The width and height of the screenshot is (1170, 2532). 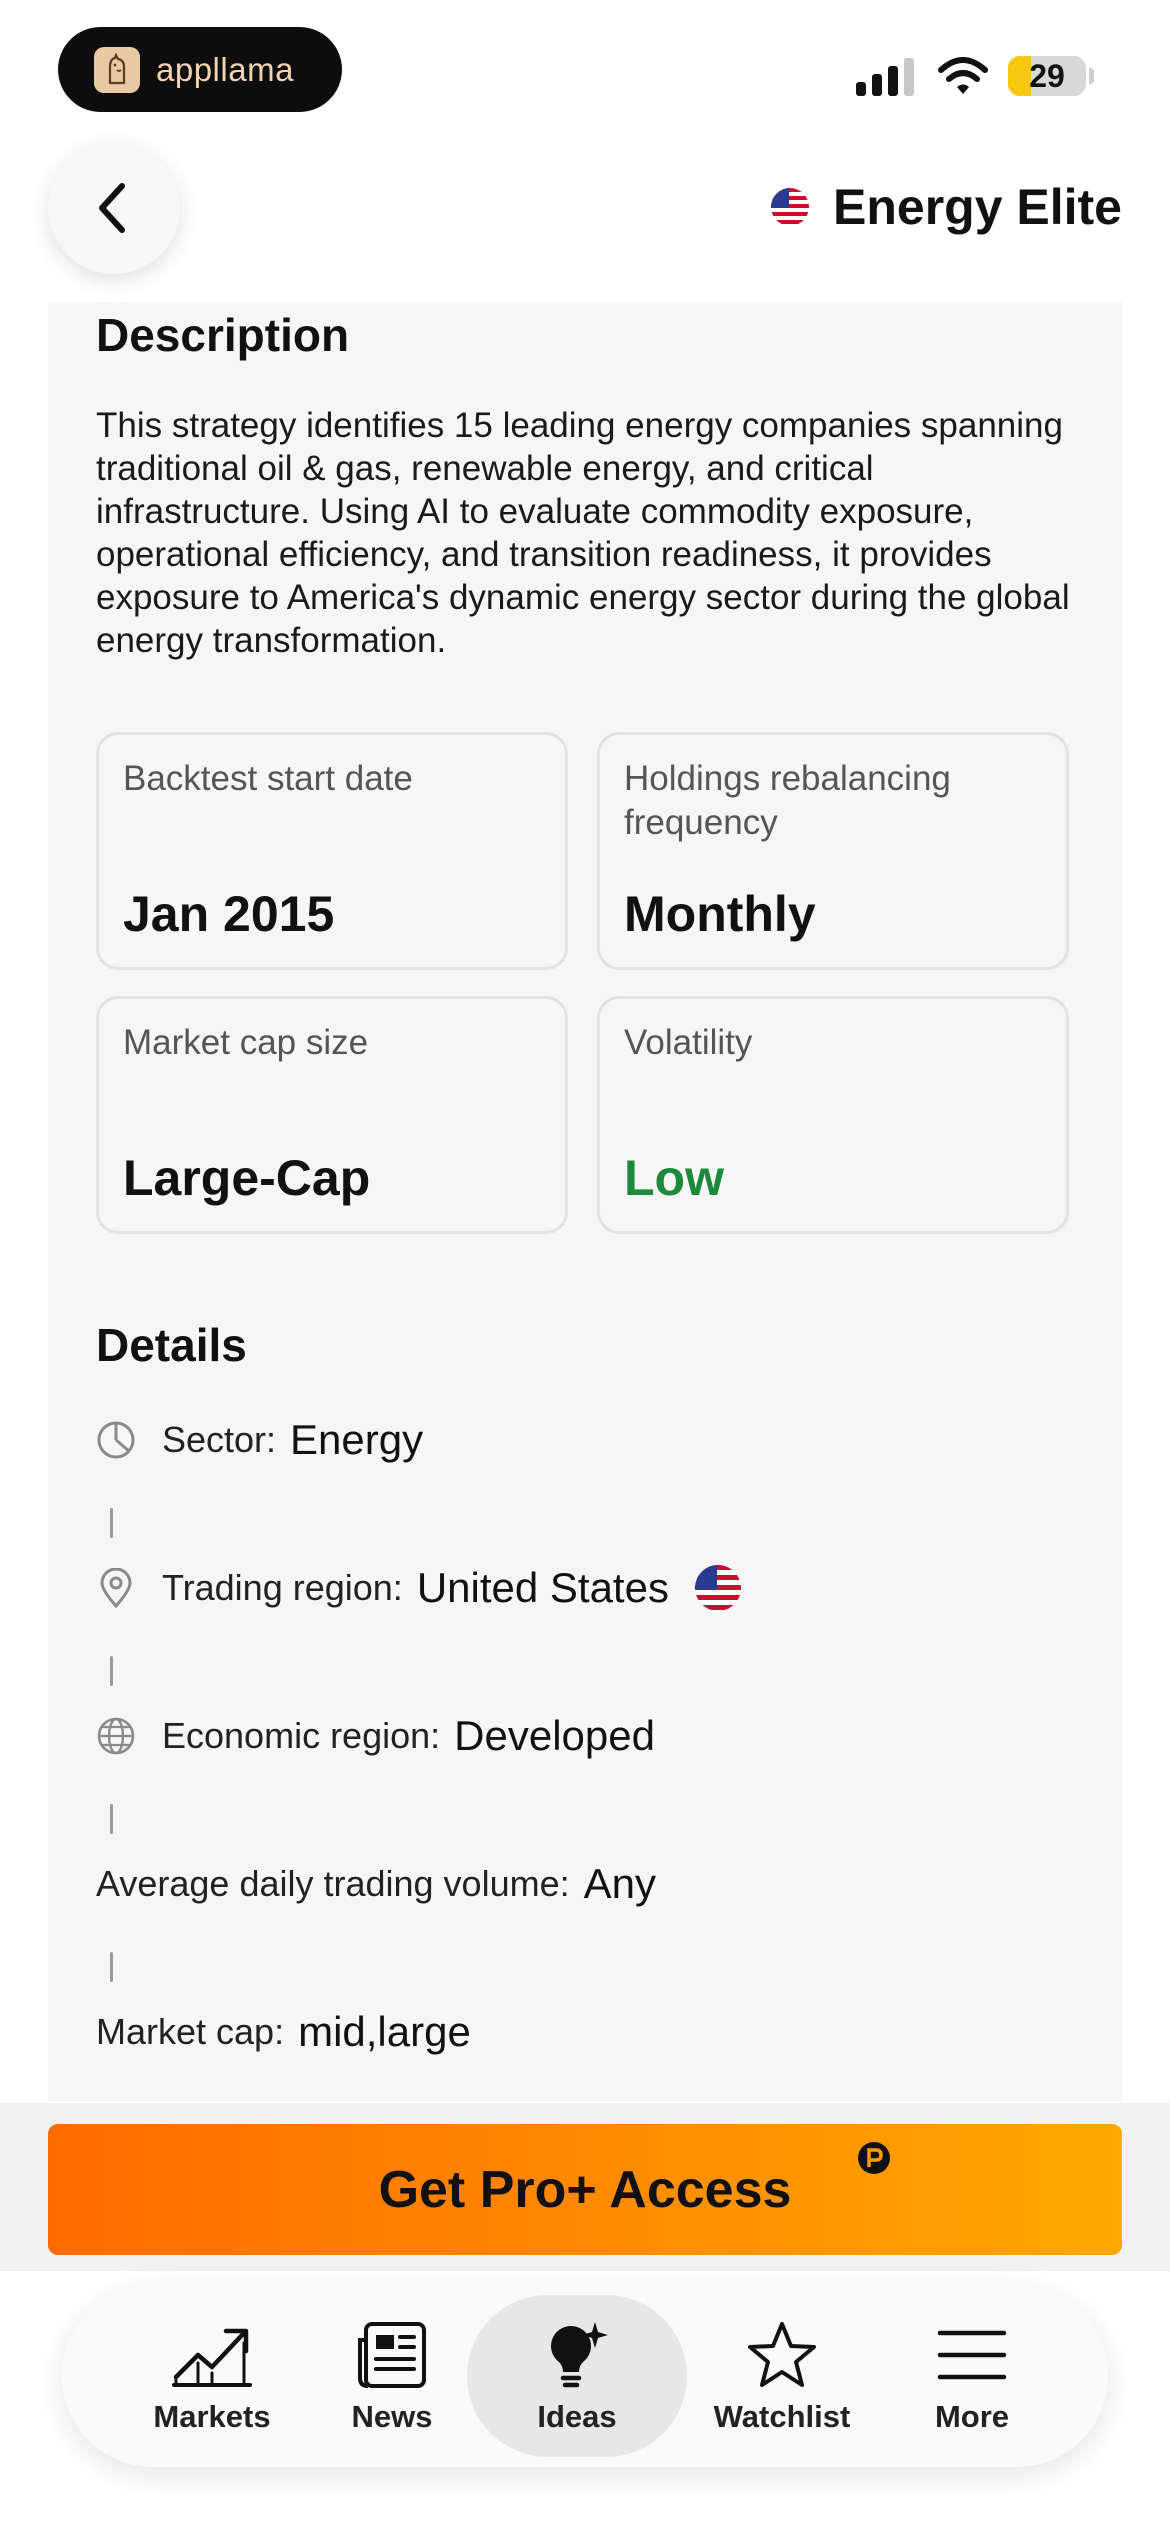 I want to click on get-pro-access-button: Get Pro+ Access, so click(x=585, y=2189).